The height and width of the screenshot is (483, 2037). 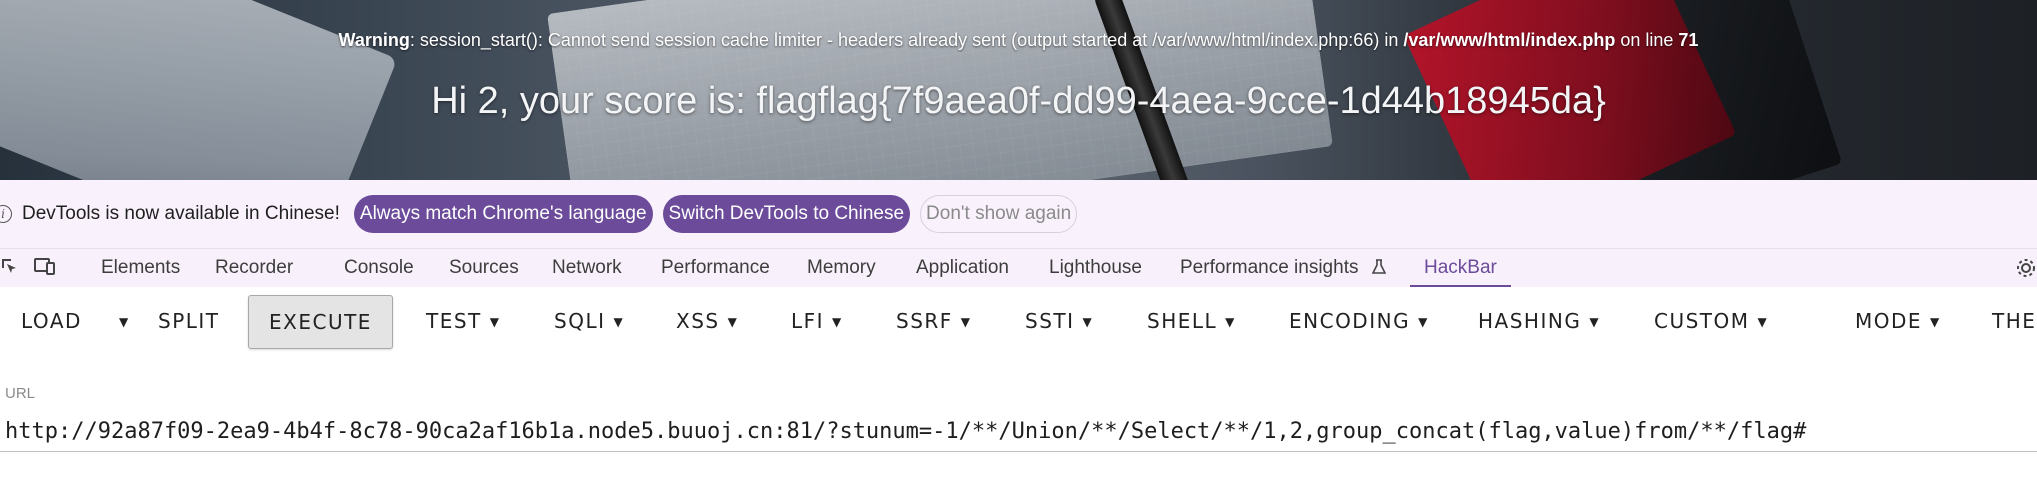 What do you see at coordinates (2014, 321) in the screenshot?
I see `theme-menu-button: THE` at bounding box center [2014, 321].